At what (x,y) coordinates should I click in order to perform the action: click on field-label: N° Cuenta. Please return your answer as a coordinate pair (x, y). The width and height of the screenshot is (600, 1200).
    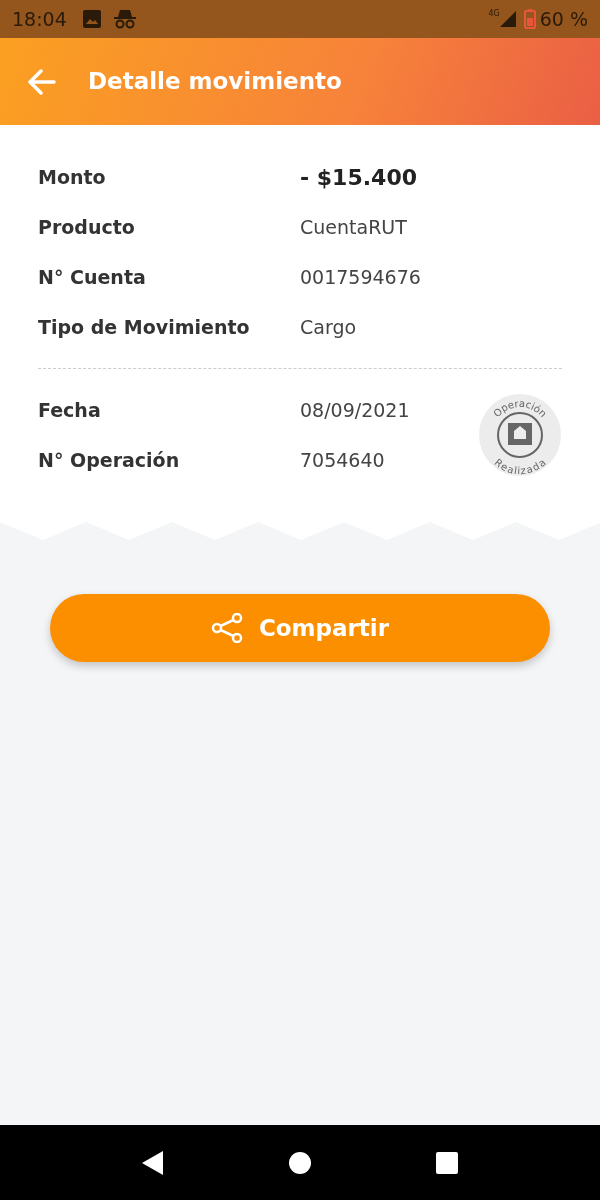
    Looking at the image, I should click on (92, 277).